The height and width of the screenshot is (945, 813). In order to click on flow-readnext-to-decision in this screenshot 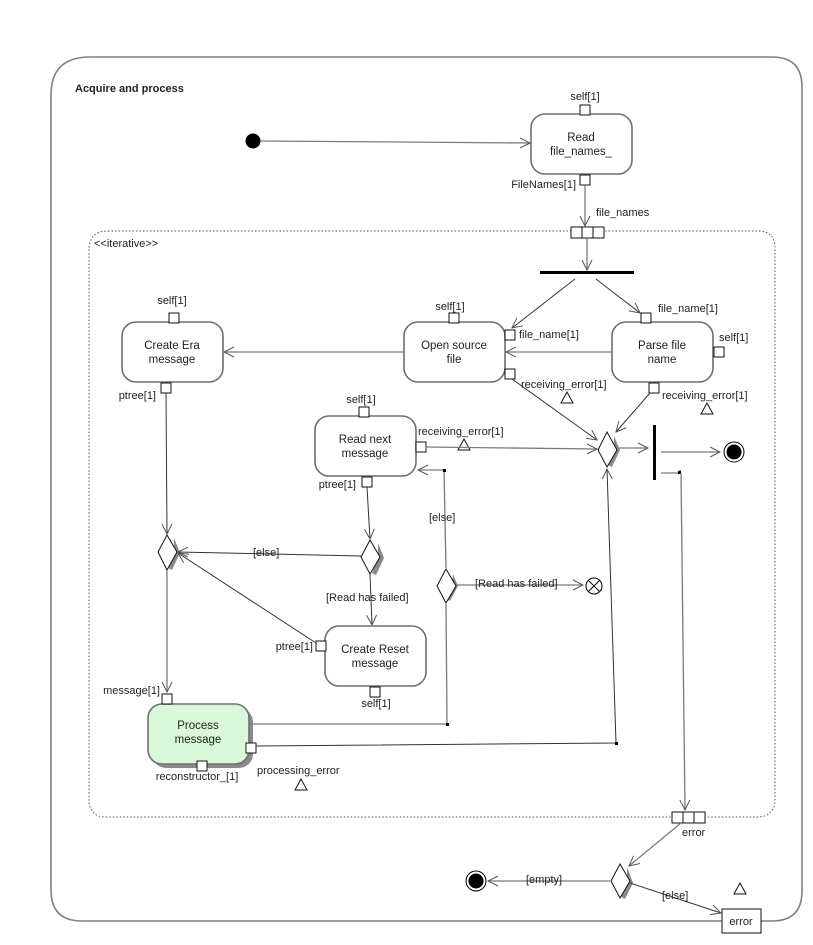, I will do `click(368, 512)`.